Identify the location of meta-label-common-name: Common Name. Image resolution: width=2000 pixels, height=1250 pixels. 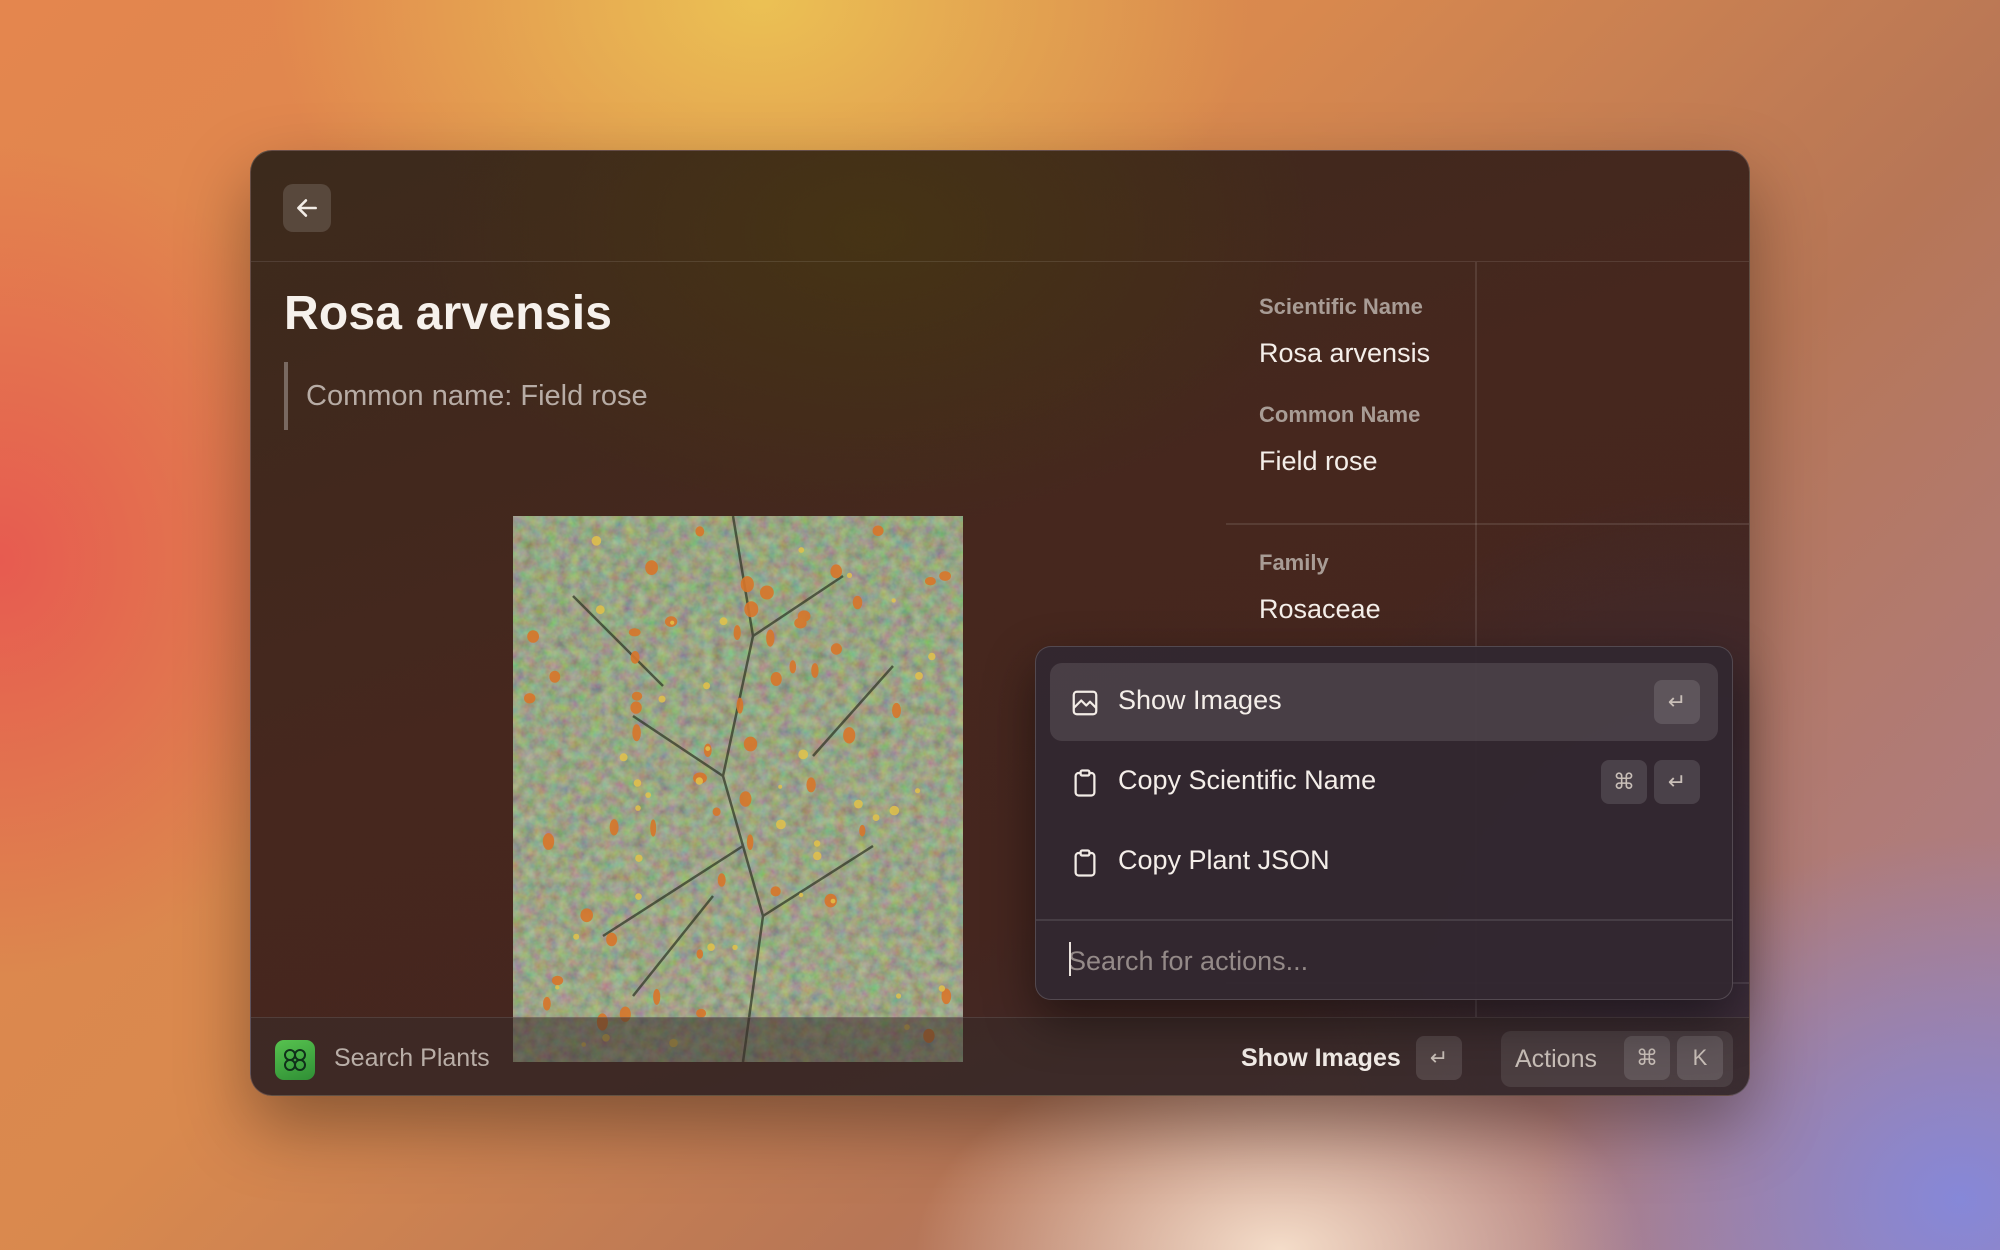
(1340, 414).